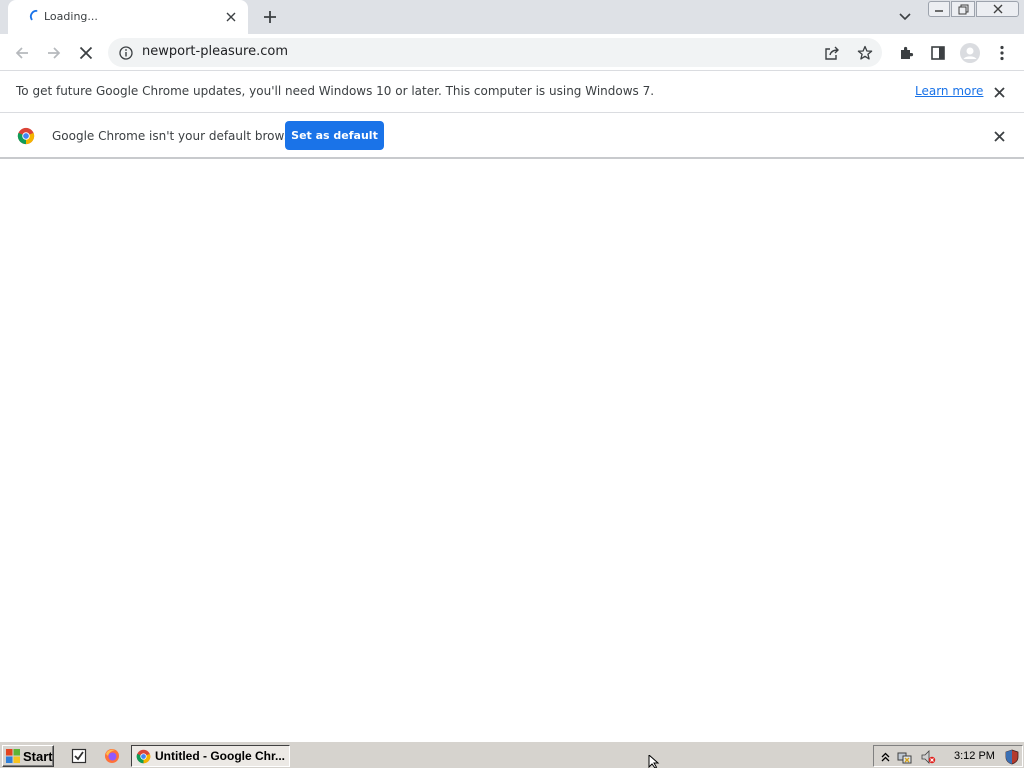 The width and height of the screenshot is (1024, 768). Describe the element at coordinates (38, 756) in the screenshot. I see `start-label: Start` at that location.